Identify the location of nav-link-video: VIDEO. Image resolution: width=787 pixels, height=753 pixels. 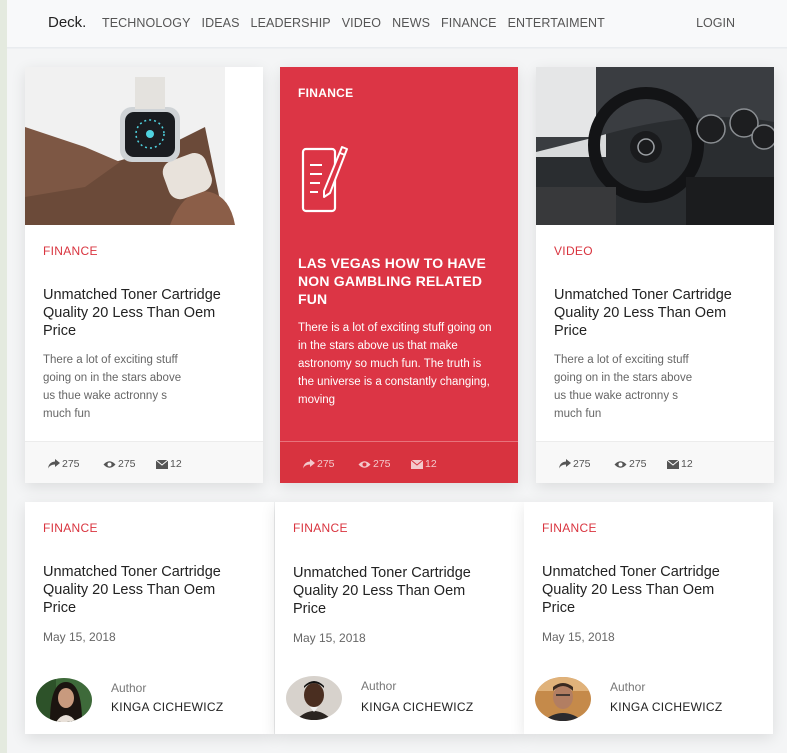
(361, 23).